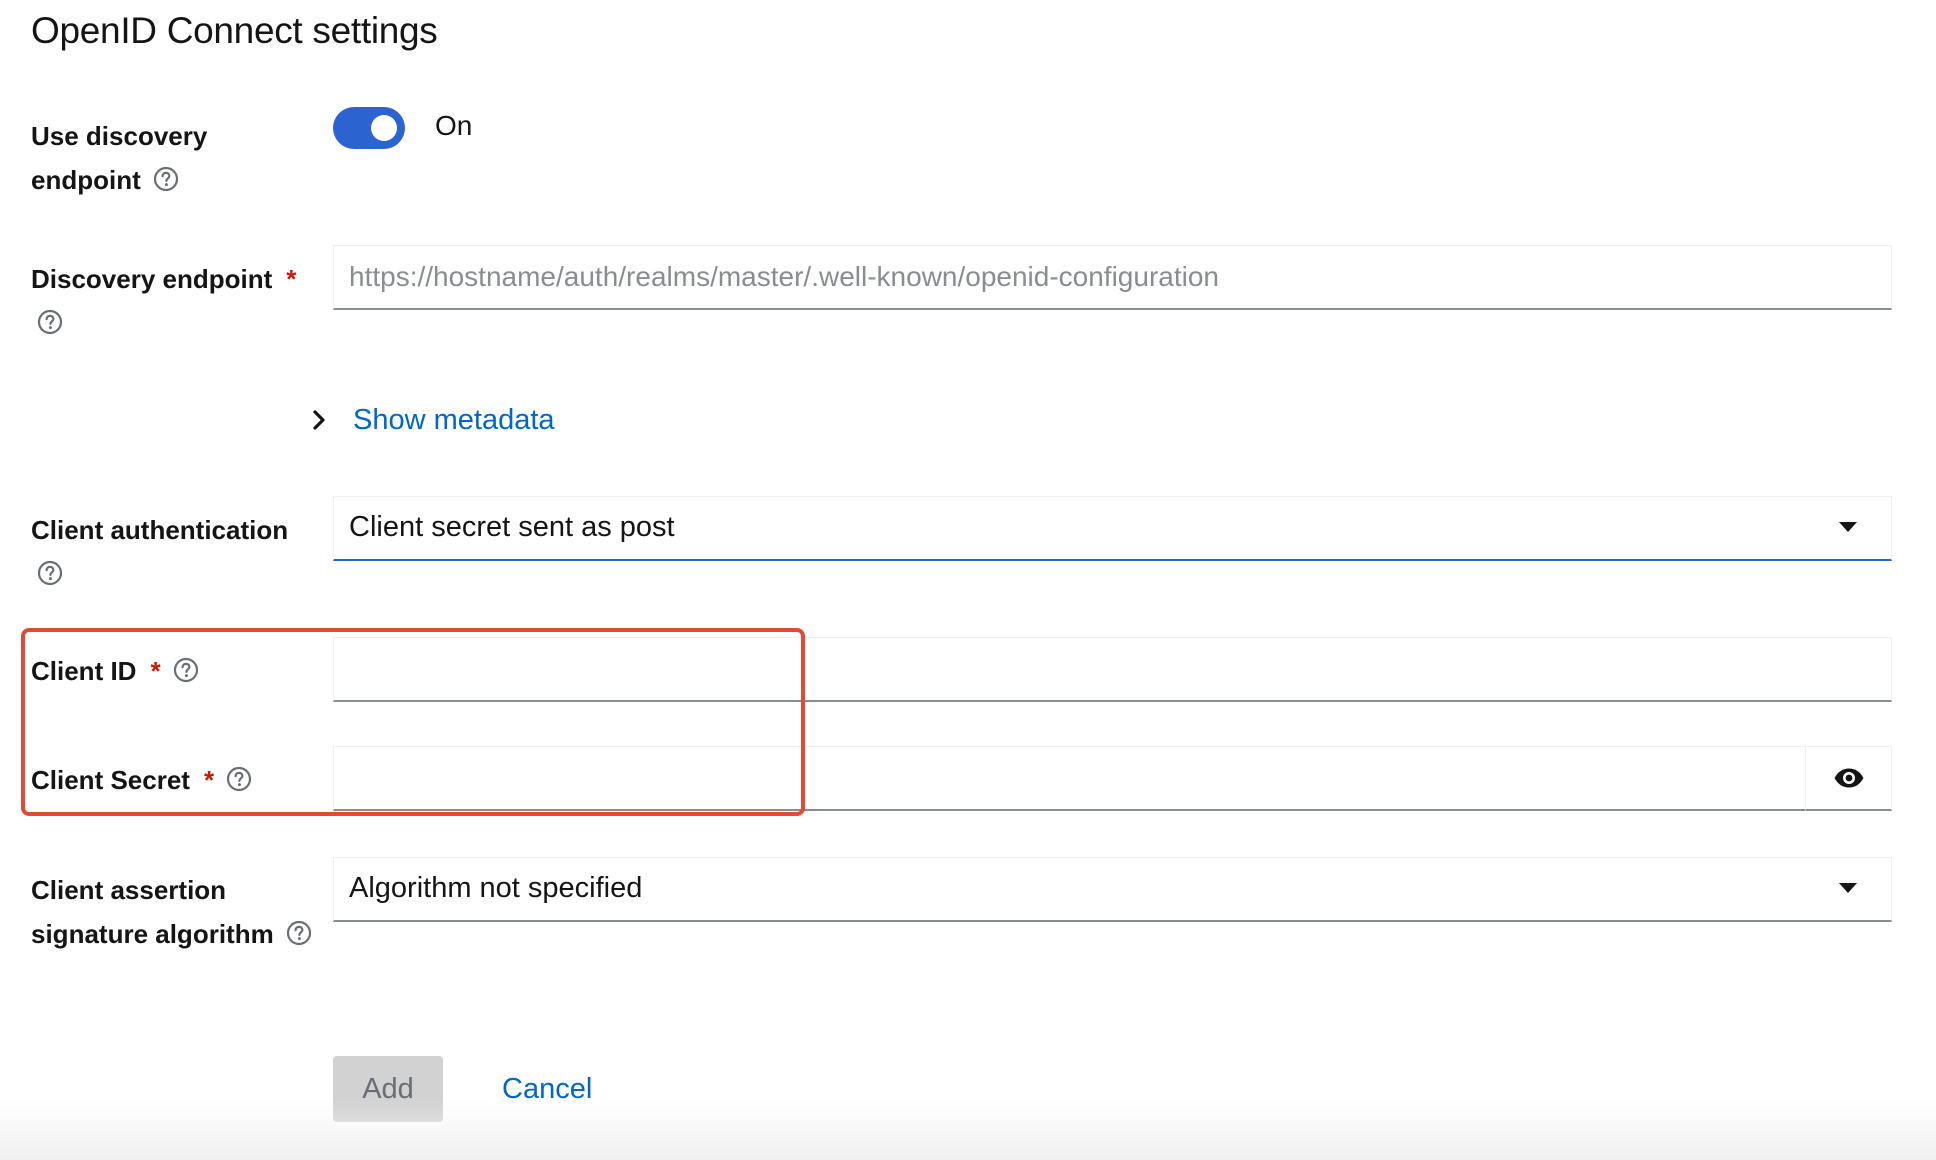 The height and width of the screenshot is (1160, 1936). What do you see at coordinates (119, 136) in the screenshot?
I see `use-discovery-label-line1: Use discovery` at bounding box center [119, 136].